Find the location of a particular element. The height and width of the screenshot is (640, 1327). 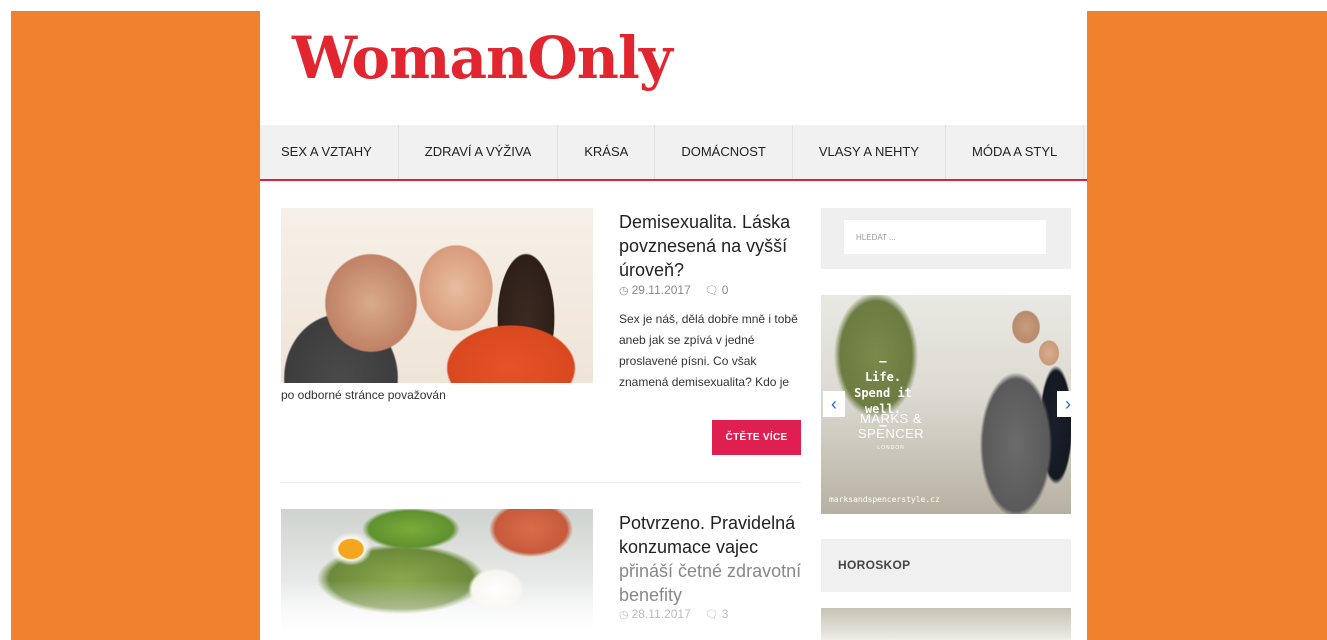

article-divider is located at coordinates (541, 482).